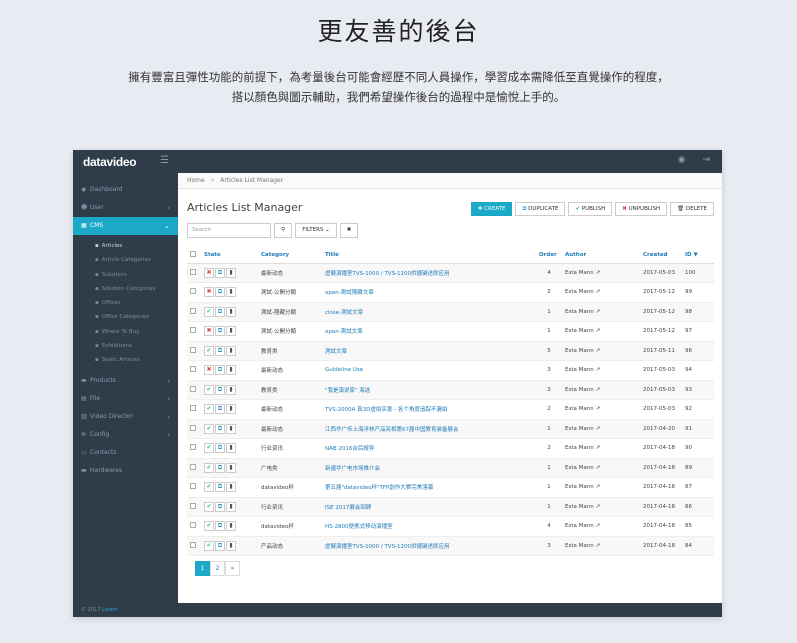 This screenshot has height=643, width=797. Describe the element at coordinates (316, 230) in the screenshot. I see `filters-button: FILTERS ⌄` at that location.